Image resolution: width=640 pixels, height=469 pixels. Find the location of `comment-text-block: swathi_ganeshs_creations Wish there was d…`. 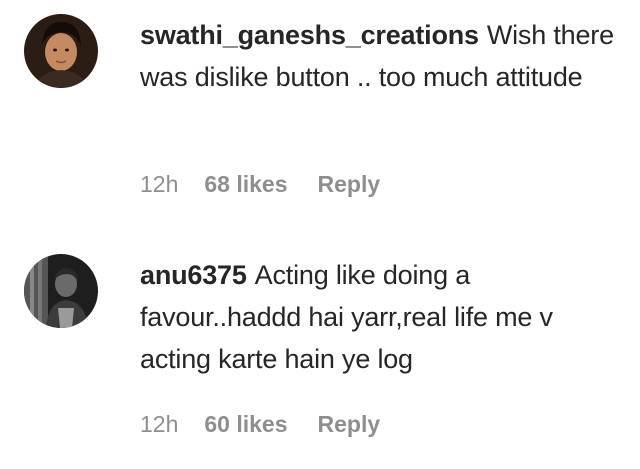

comment-text-block: swathi_ganeshs_creations Wish there was d… is located at coordinates (380, 56).